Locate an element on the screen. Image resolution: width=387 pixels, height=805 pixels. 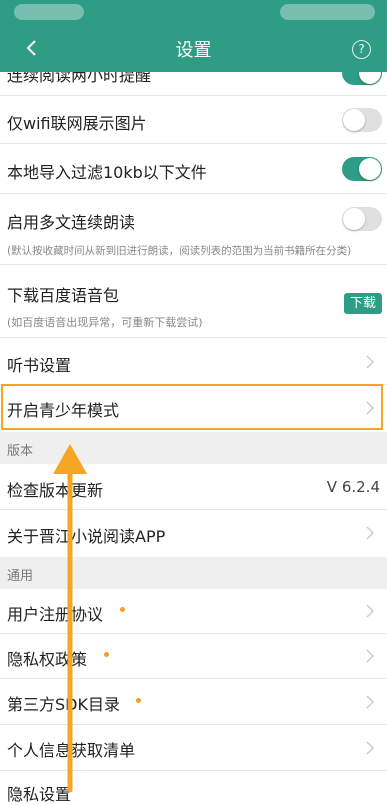
section-title: 通用 is located at coordinates (20, 576).